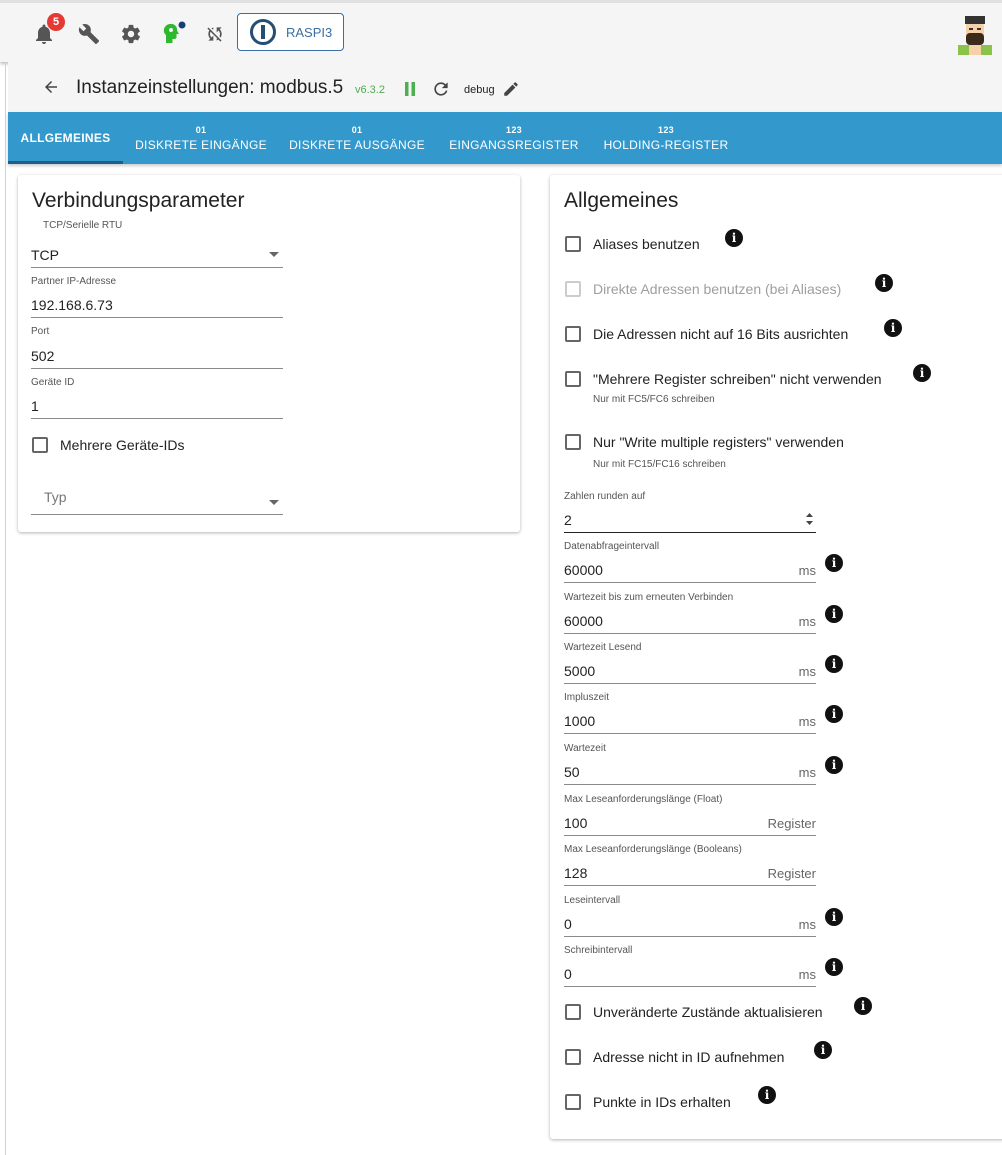  Describe the element at coordinates (704, 442) in the screenshot. I see `only-multi-write-checkbox: Nur "Write multiple registers" verwenden` at that location.